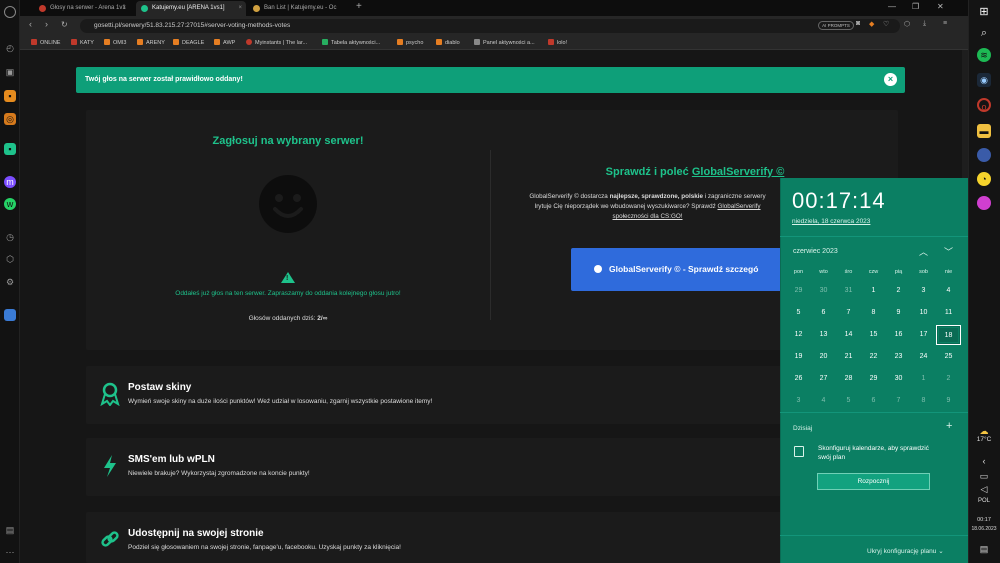 The image size is (1000, 563). What do you see at coordinates (10, 182) in the screenshot?
I see `messenger-icon: m` at bounding box center [10, 182].